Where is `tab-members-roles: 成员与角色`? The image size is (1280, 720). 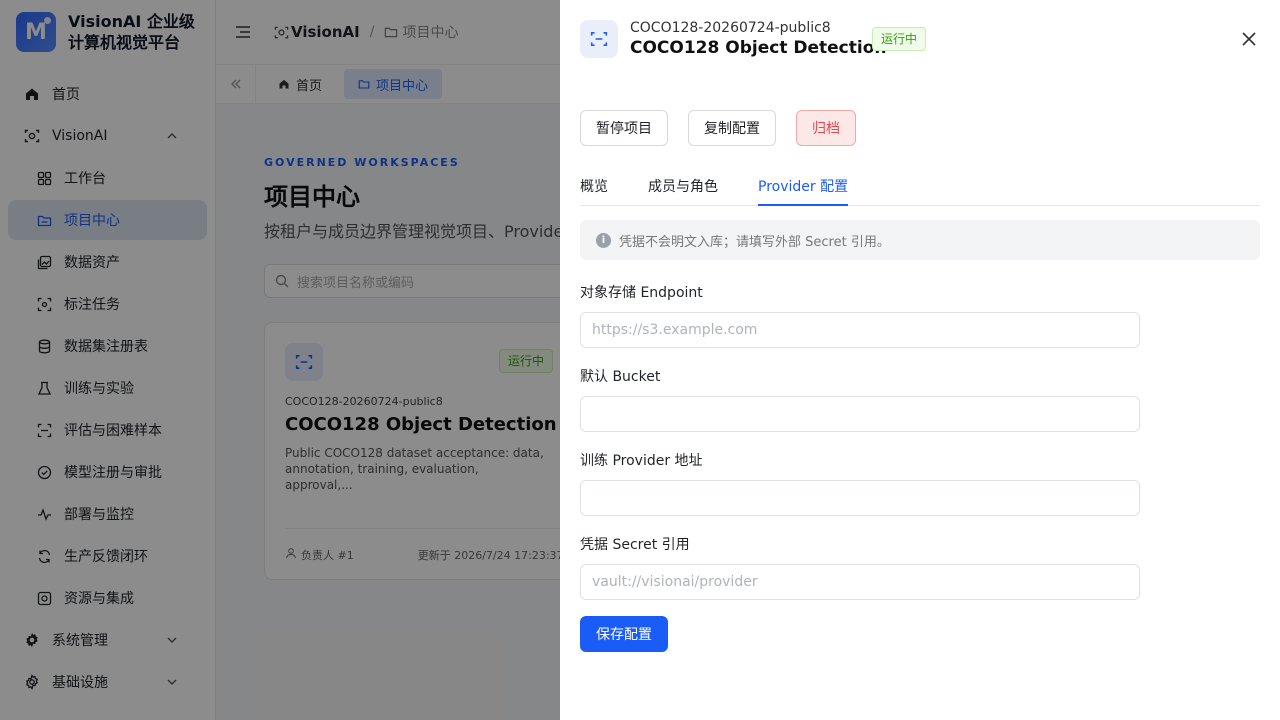 tab-members-roles: 成员与角色 is located at coordinates (683, 187).